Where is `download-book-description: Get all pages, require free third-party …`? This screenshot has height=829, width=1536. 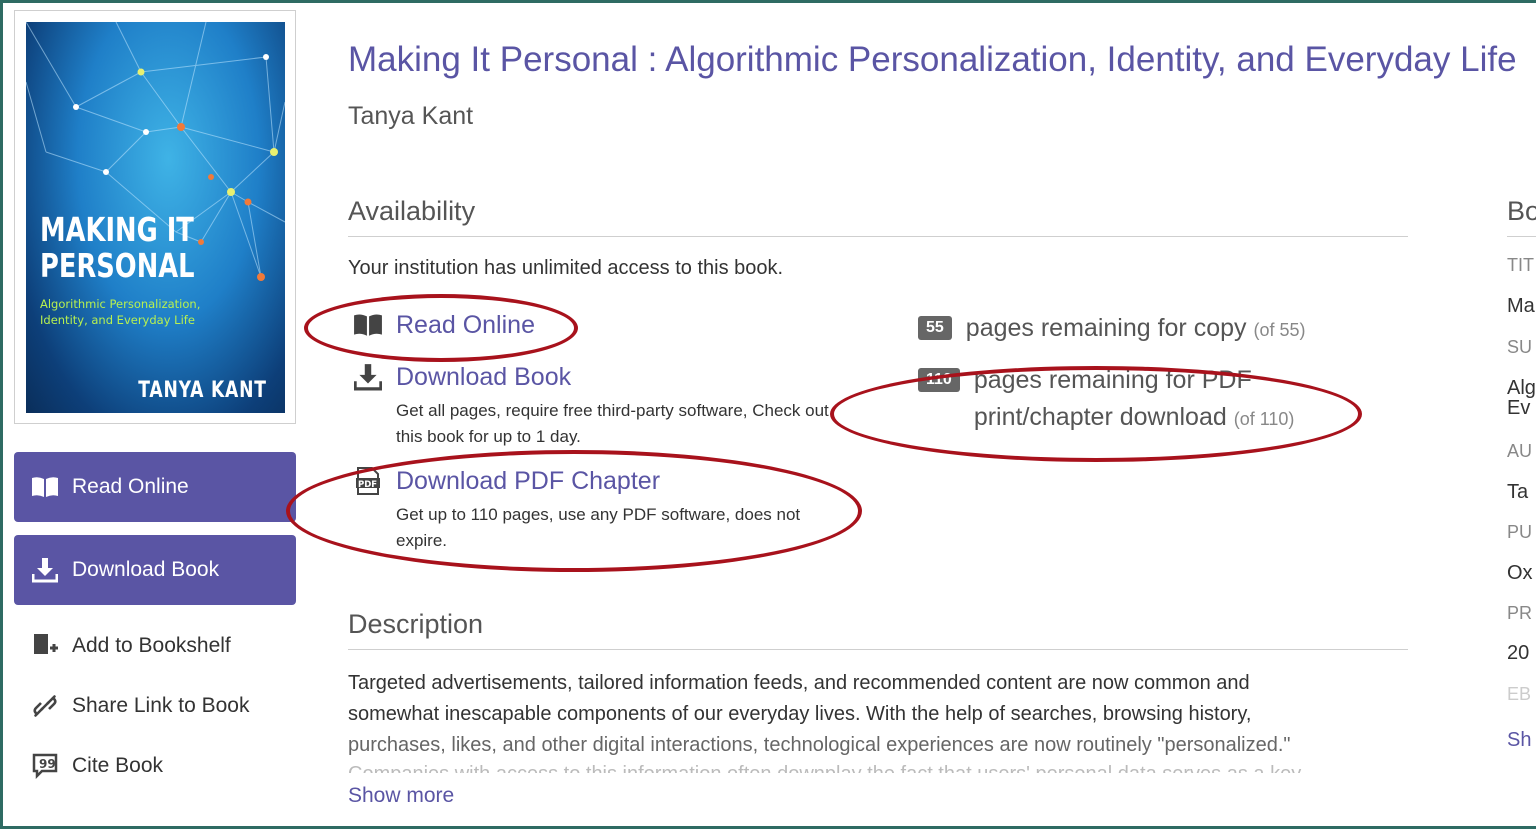
download-book-description: Get all pages, require free third-party … is located at coordinates (612, 423).